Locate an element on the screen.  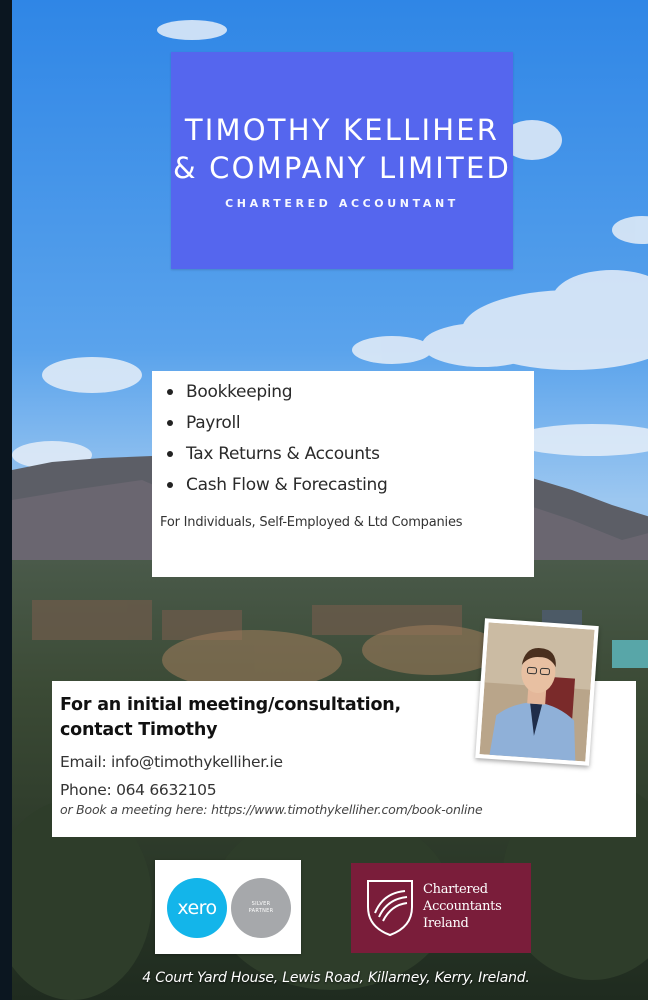
xero-icon: xero is located at coordinates (197, 908).